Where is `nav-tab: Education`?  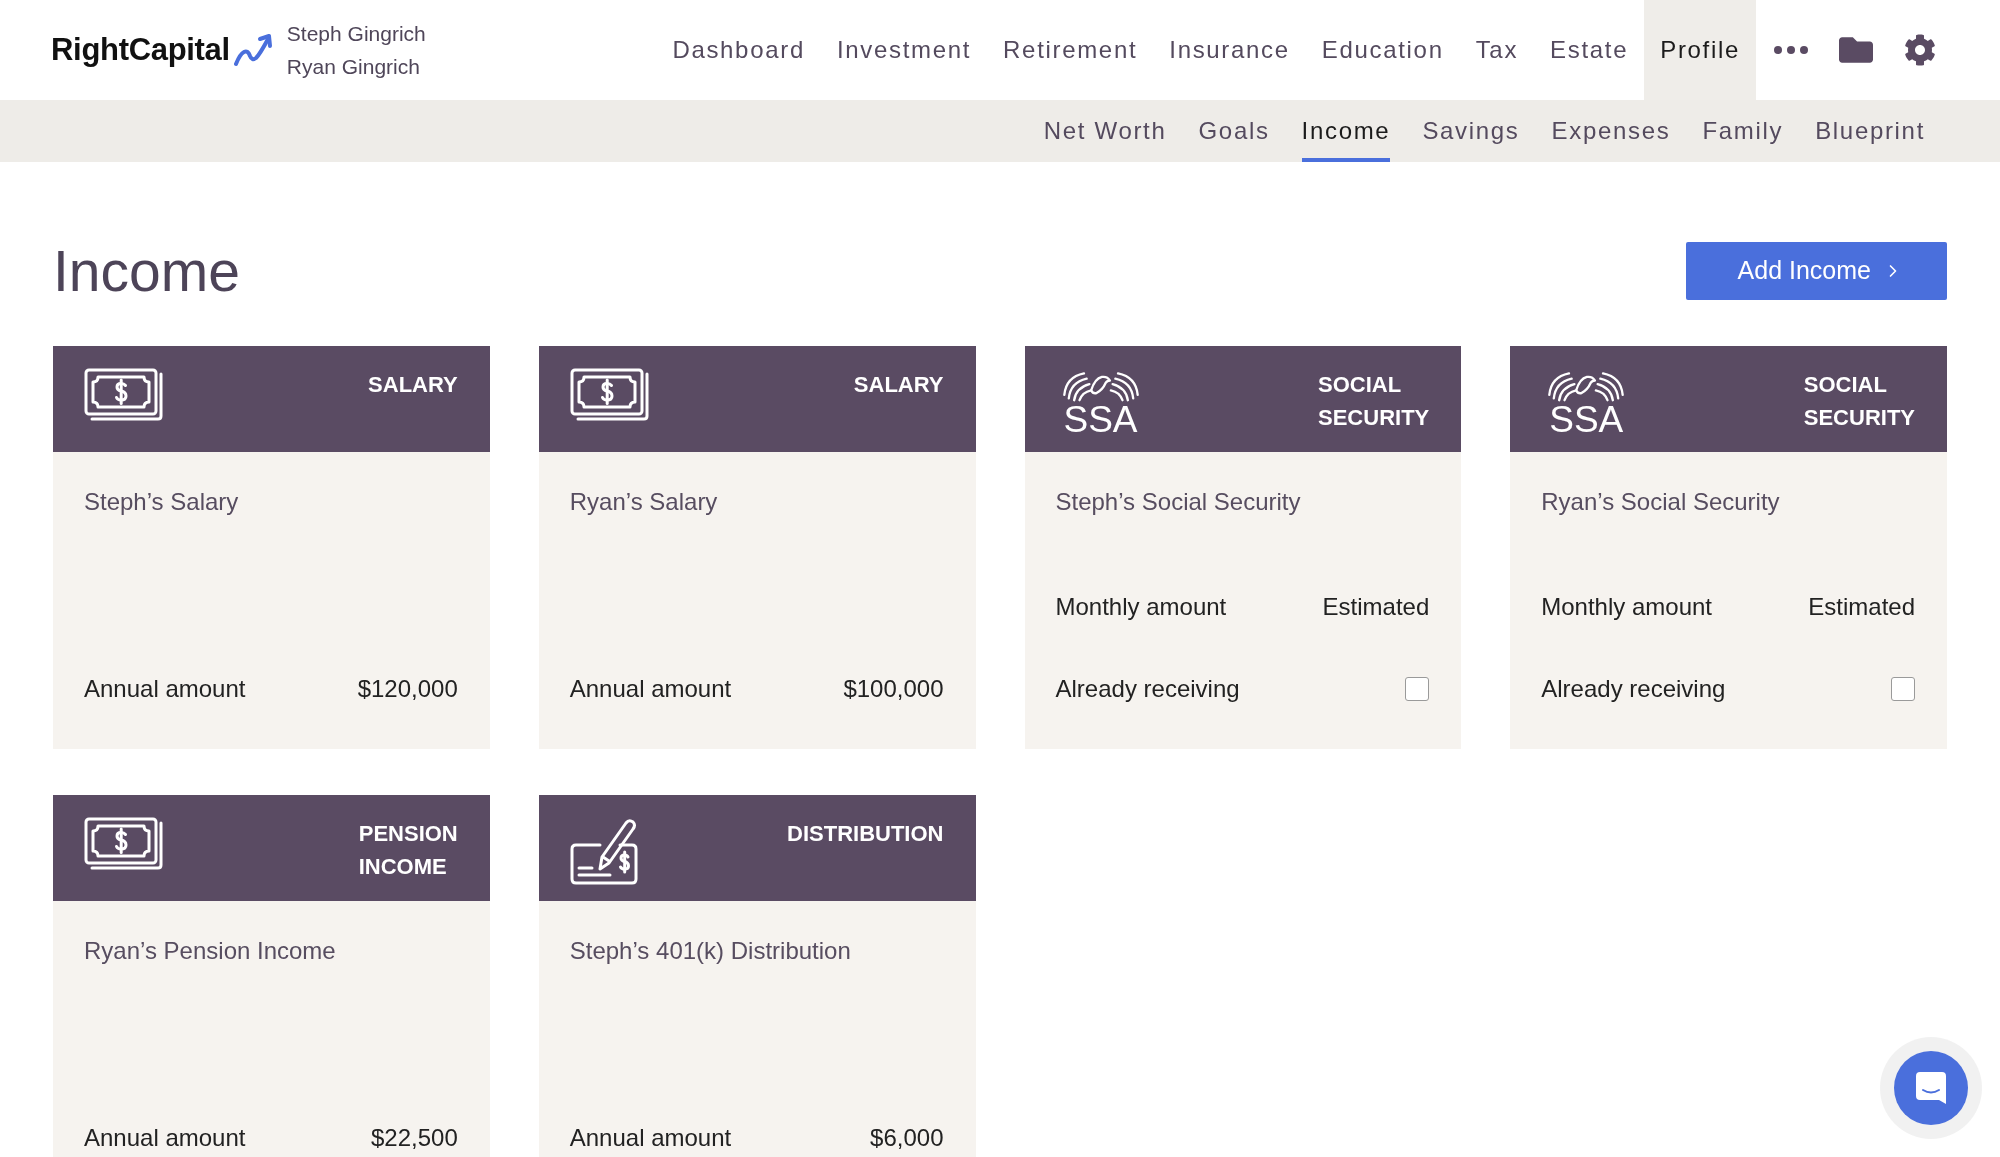 nav-tab: Education is located at coordinates (1382, 50).